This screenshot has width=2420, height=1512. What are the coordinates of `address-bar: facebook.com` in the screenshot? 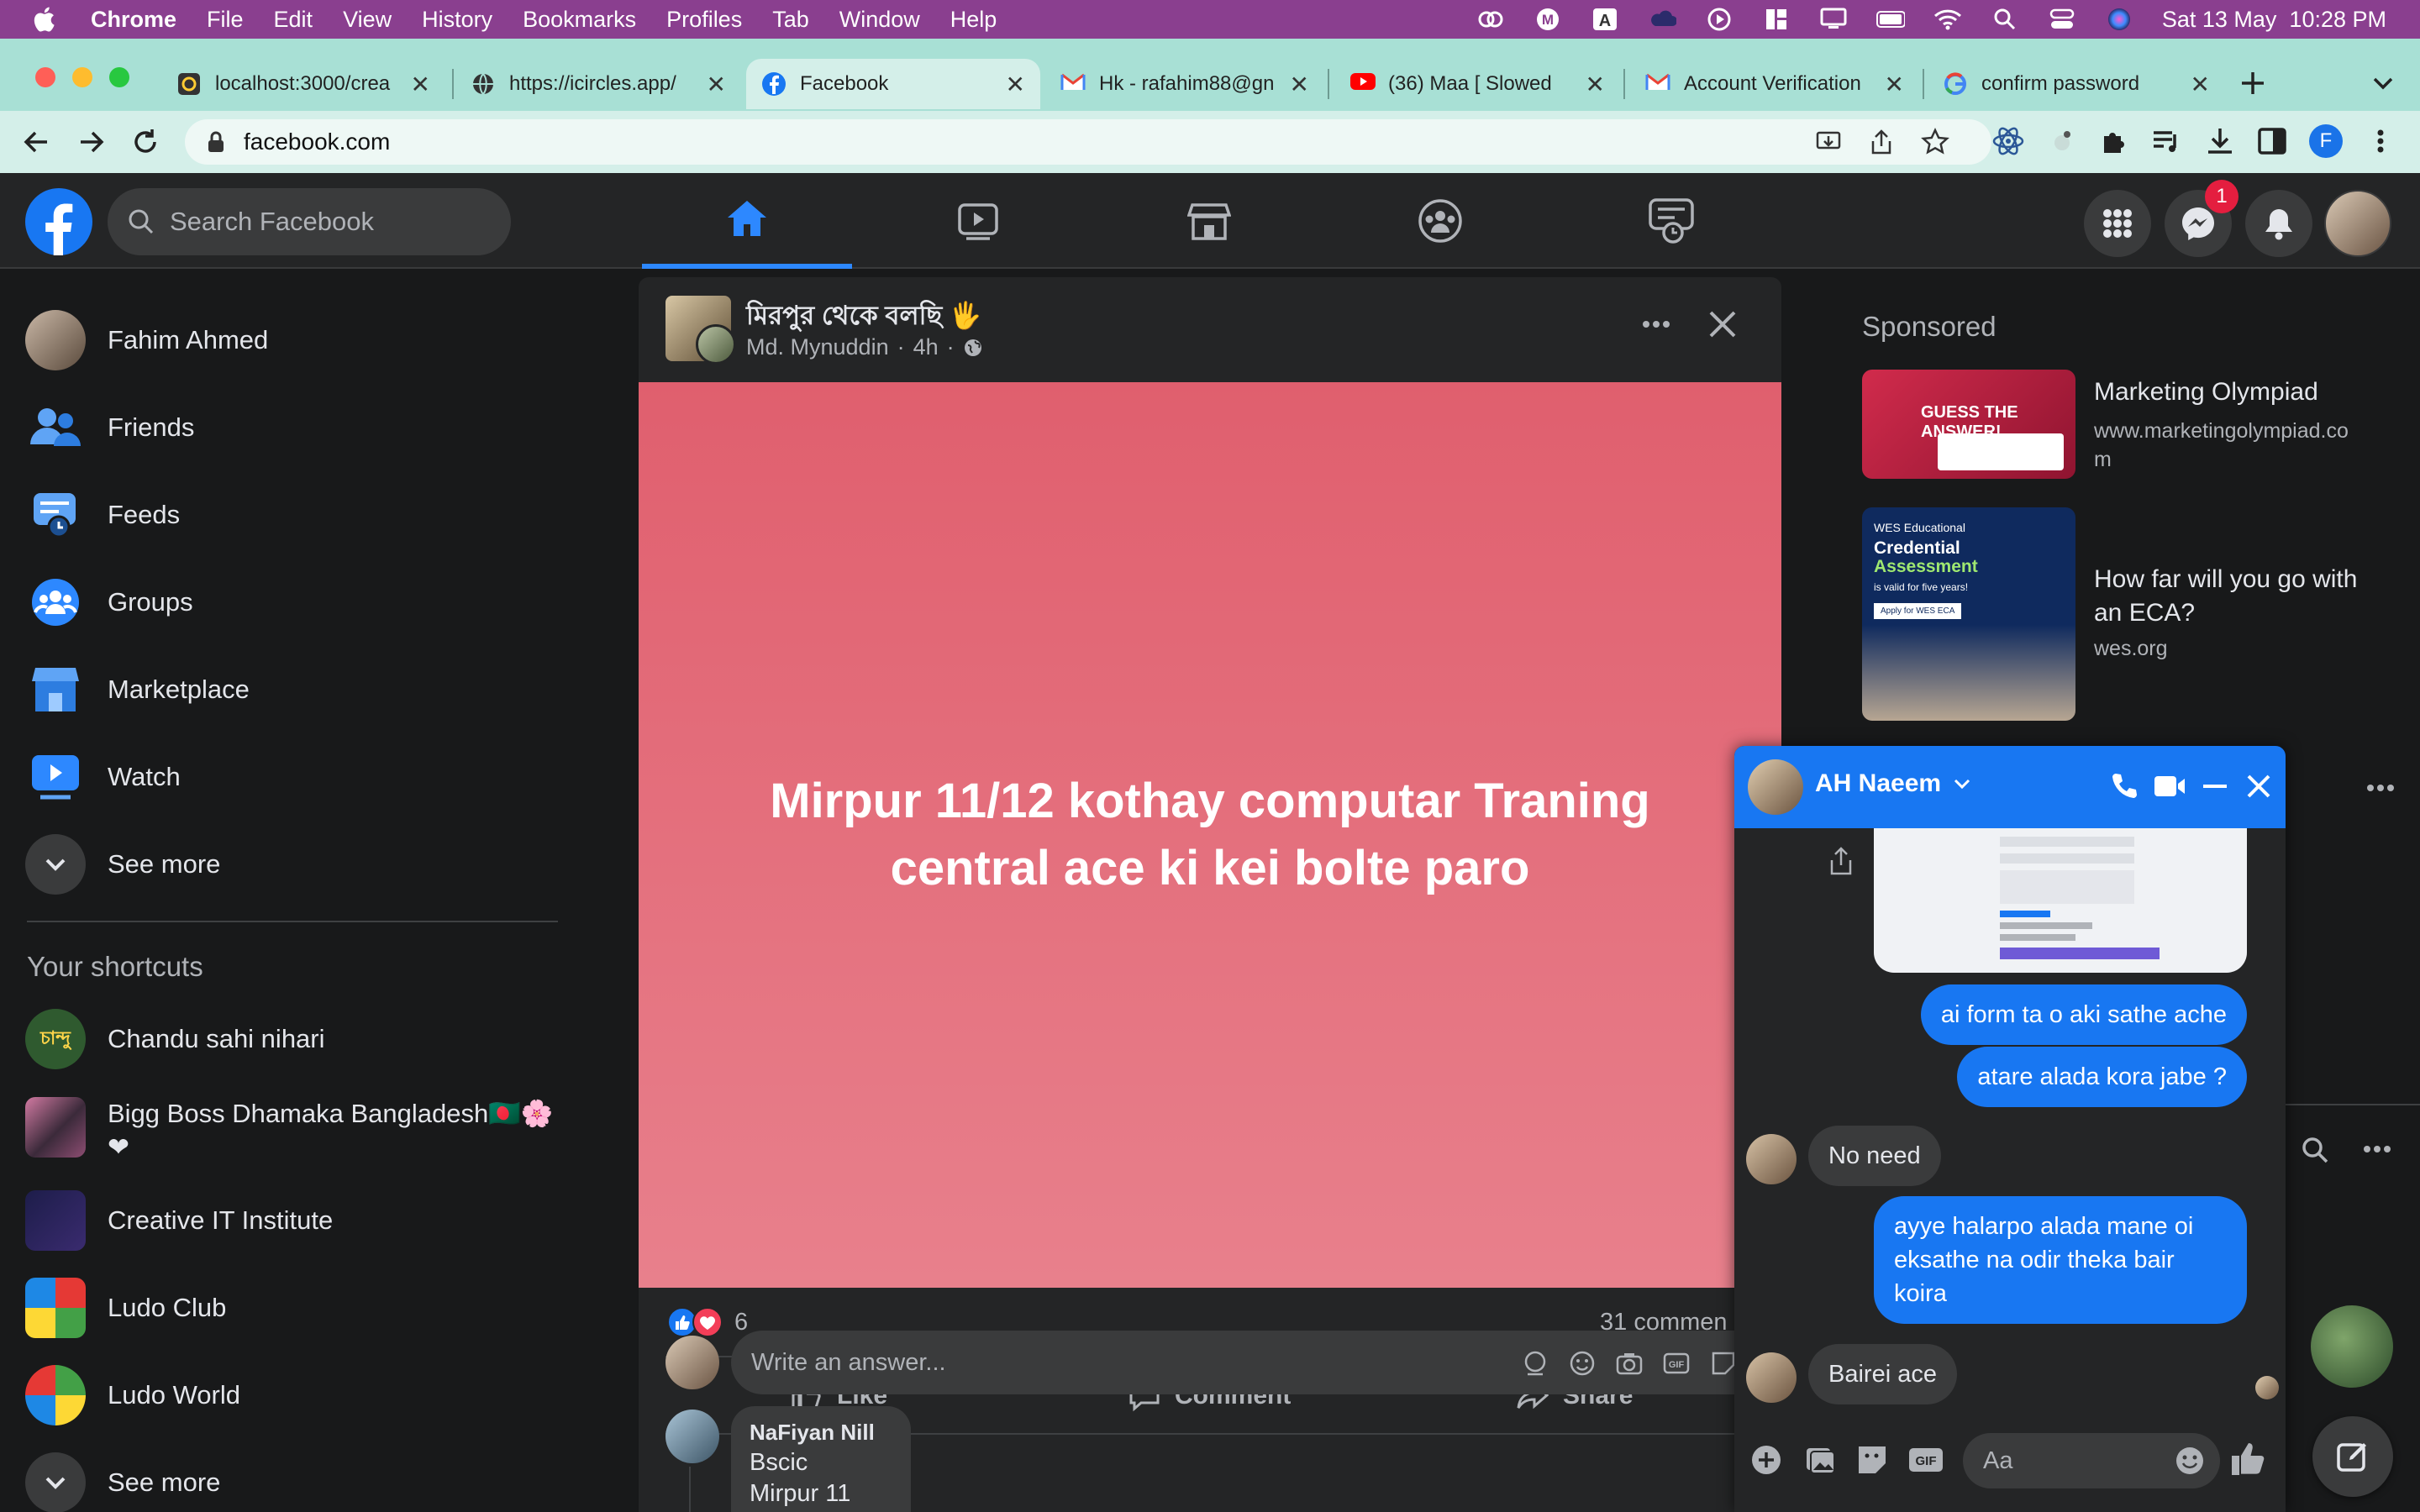 It's located at (1088, 142).